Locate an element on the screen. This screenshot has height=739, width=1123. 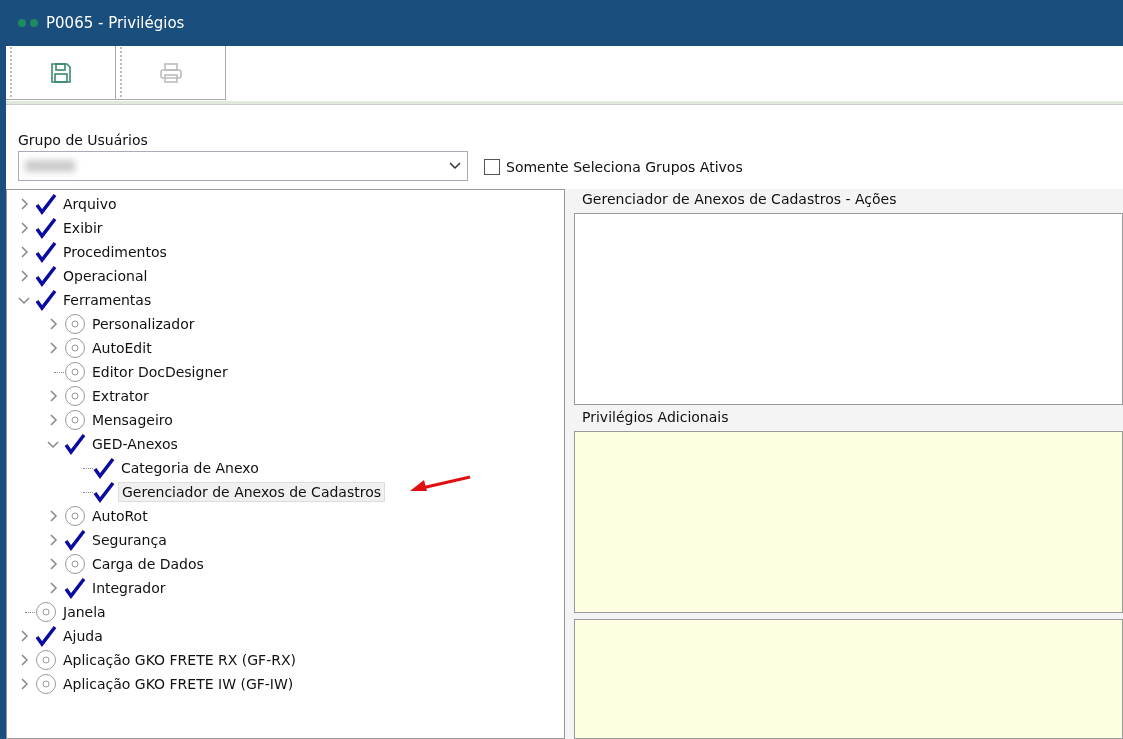
group-dropdown is located at coordinates (243, 166).